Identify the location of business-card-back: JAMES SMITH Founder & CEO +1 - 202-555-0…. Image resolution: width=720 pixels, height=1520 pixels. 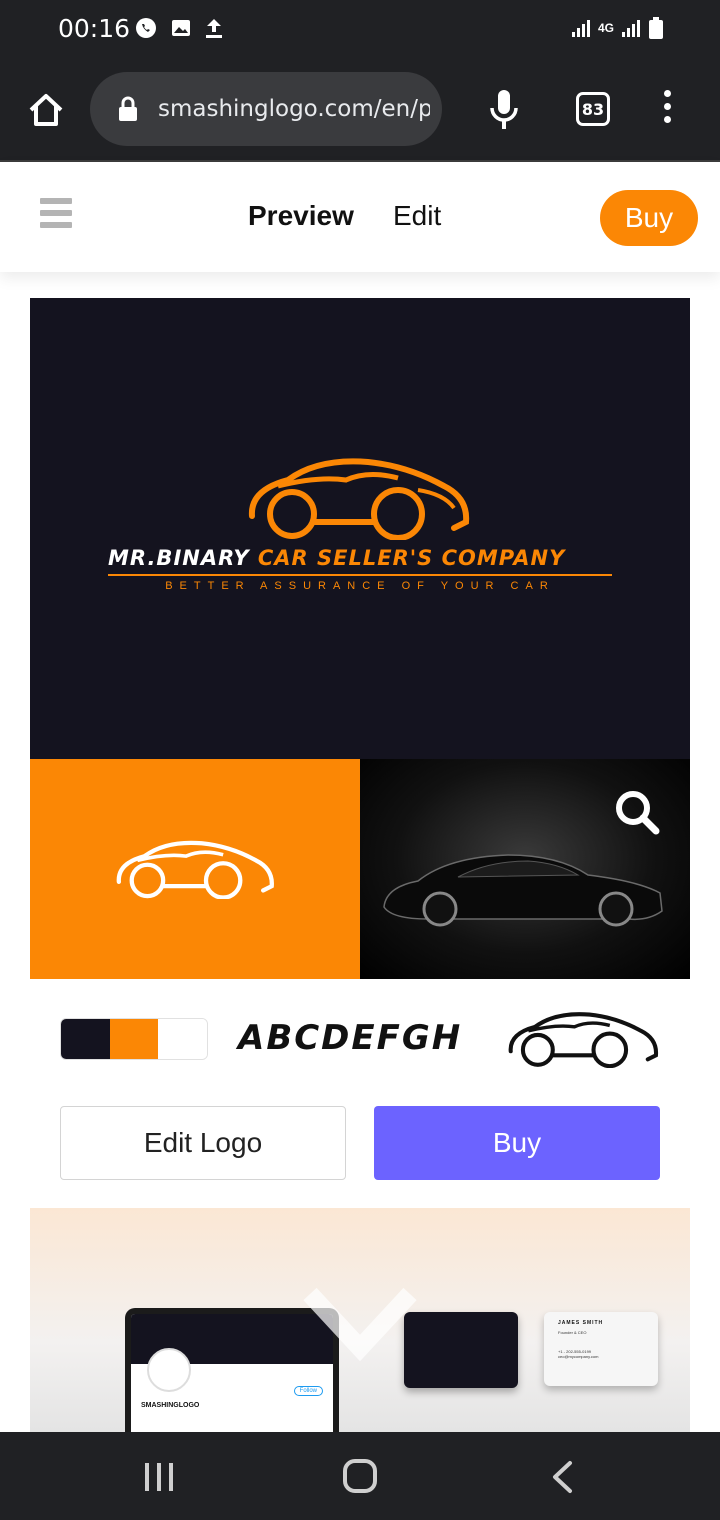
(601, 1349).